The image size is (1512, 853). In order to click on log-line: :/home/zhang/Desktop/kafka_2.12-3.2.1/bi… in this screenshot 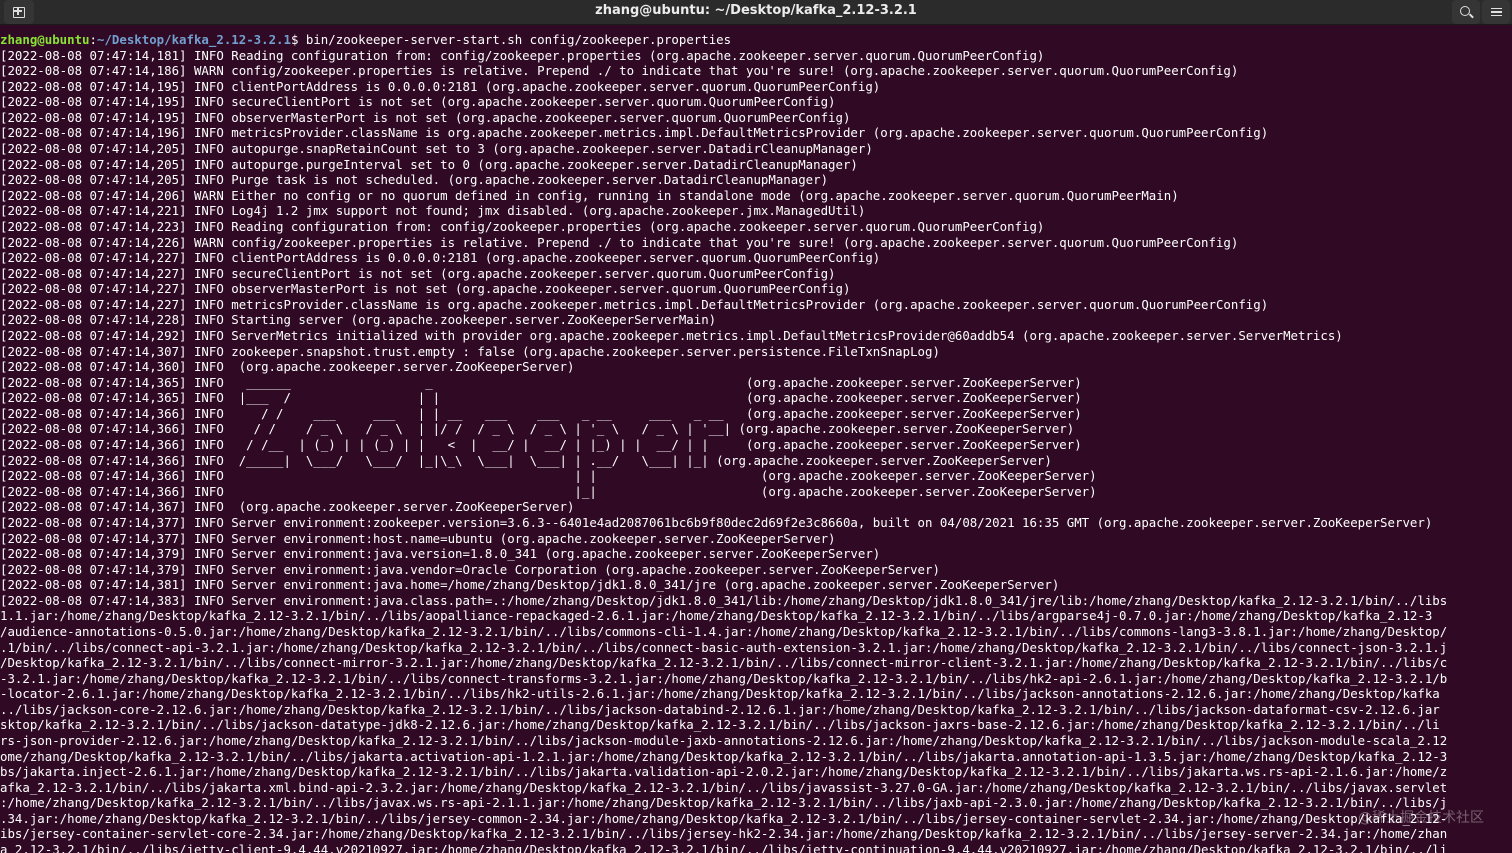, I will do `click(724, 803)`.